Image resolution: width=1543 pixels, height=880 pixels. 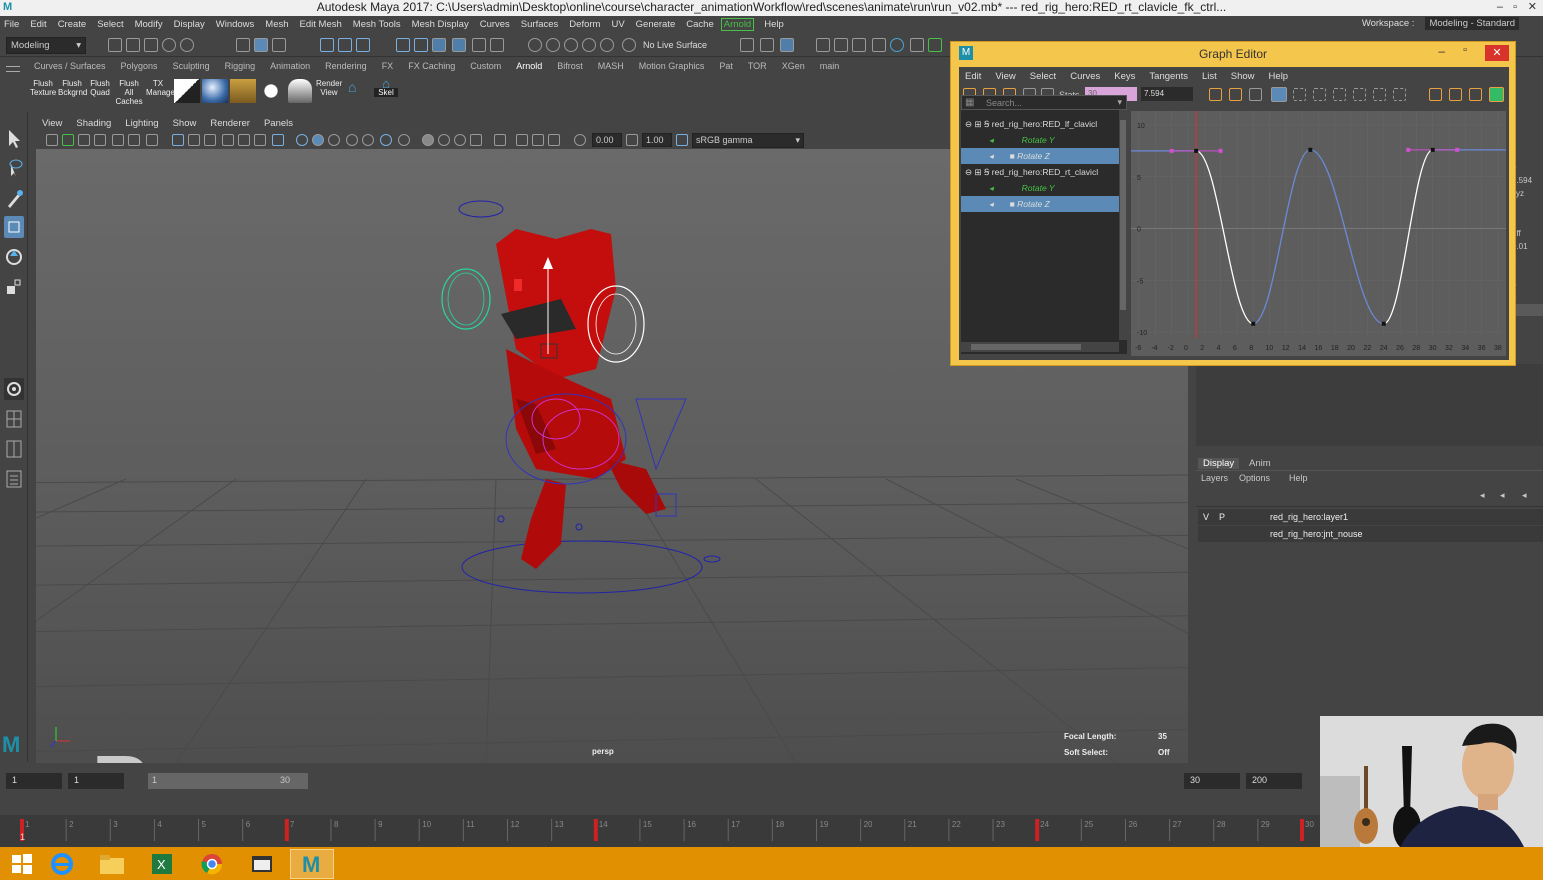 I want to click on menu-edit: Edit, so click(x=39, y=24).